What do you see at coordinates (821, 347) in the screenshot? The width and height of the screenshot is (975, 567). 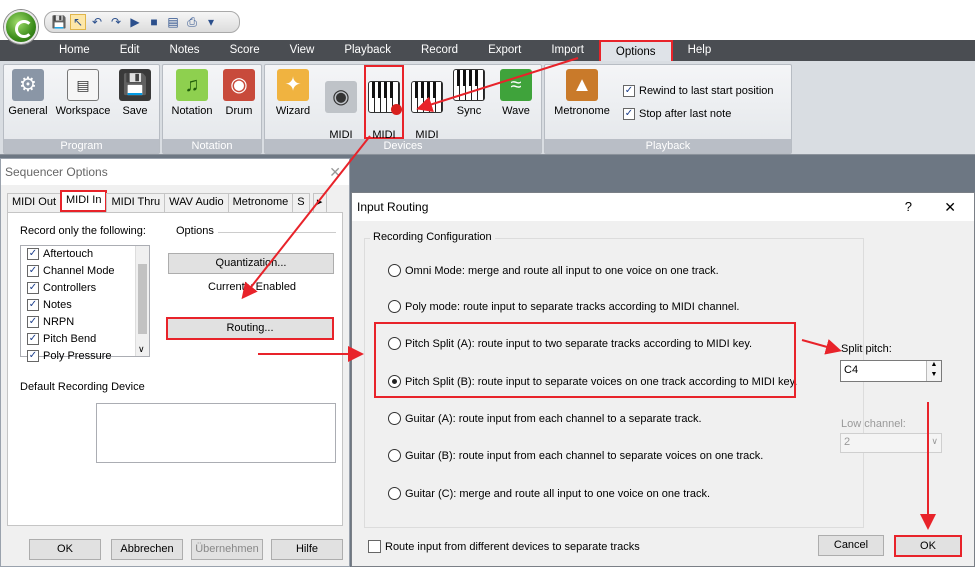 I see `arrow-to-split-pitch` at bounding box center [821, 347].